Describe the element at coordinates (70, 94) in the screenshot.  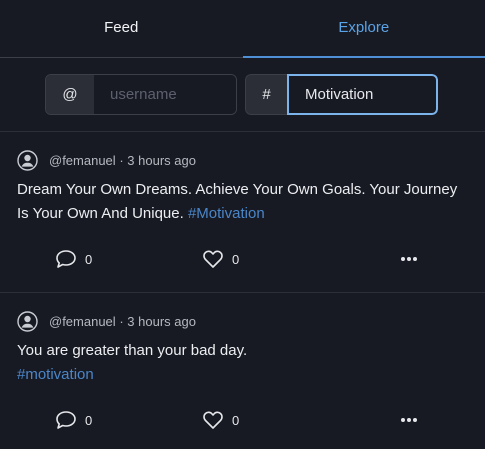
I see `at-sign-addon: @` at that location.